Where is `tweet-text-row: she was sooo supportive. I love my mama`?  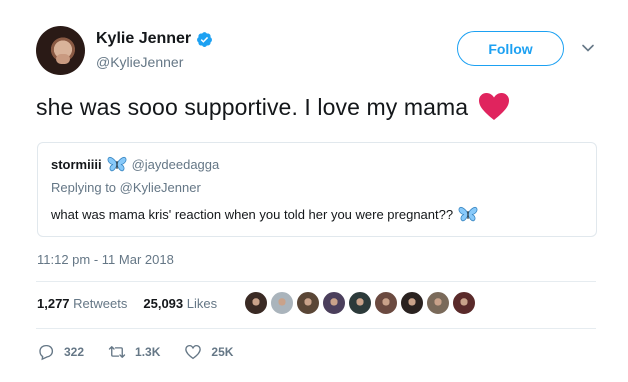 tweet-text-row: she was sooo supportive. I love my mama is located at coordinates (273, 107).